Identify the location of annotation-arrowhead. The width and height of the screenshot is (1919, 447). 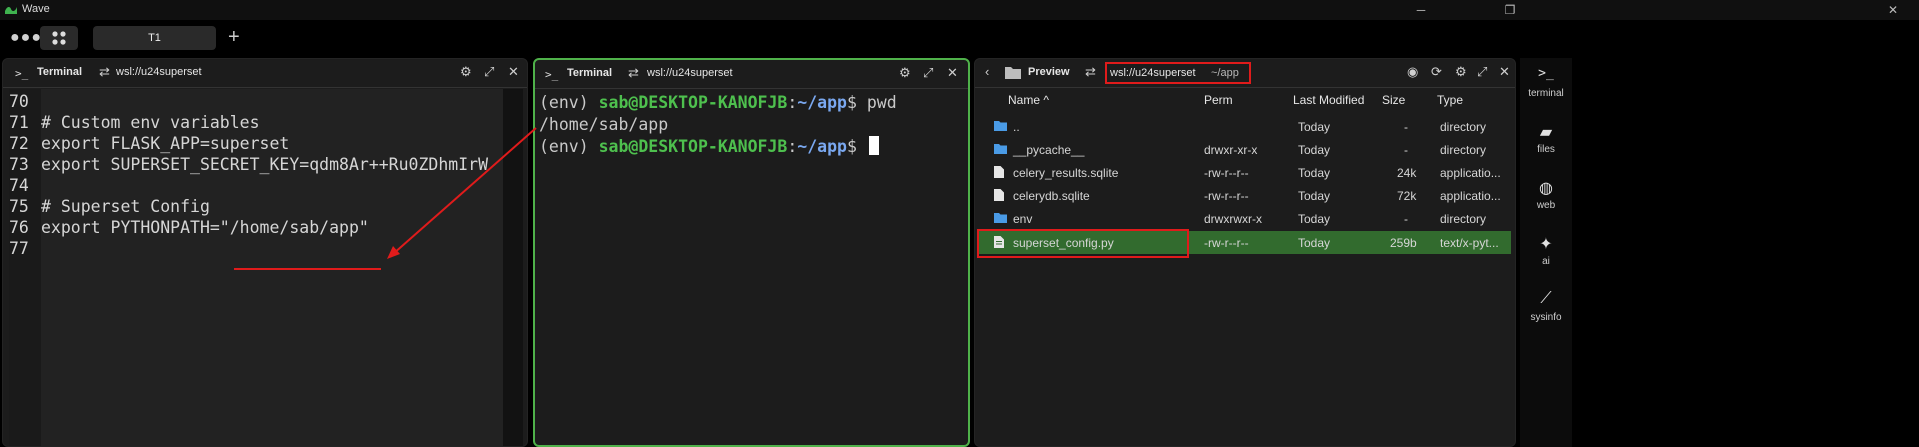
(393, 252).